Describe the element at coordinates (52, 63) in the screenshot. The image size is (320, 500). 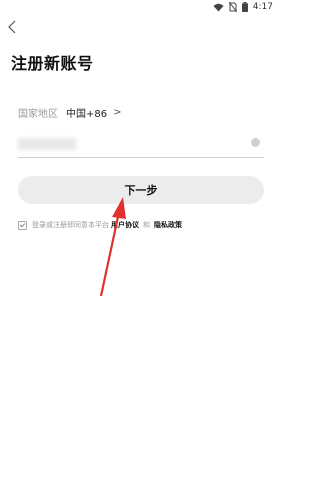
I see `page-title: 注册新账号` at that location.